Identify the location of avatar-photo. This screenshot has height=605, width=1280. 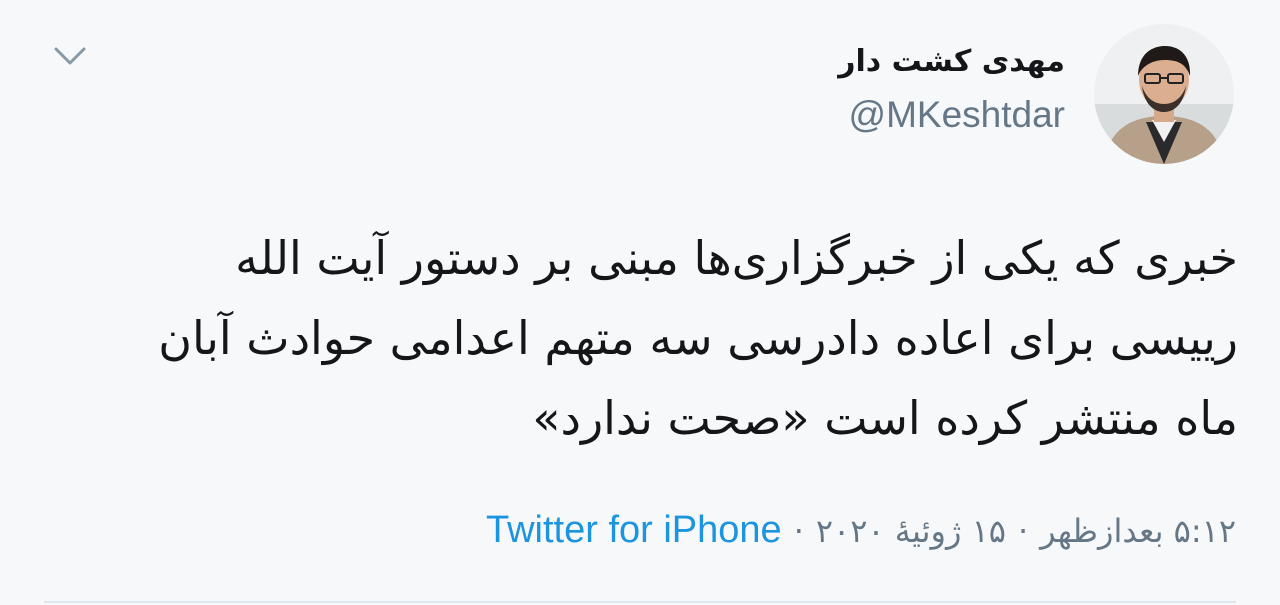
(1164, 94).